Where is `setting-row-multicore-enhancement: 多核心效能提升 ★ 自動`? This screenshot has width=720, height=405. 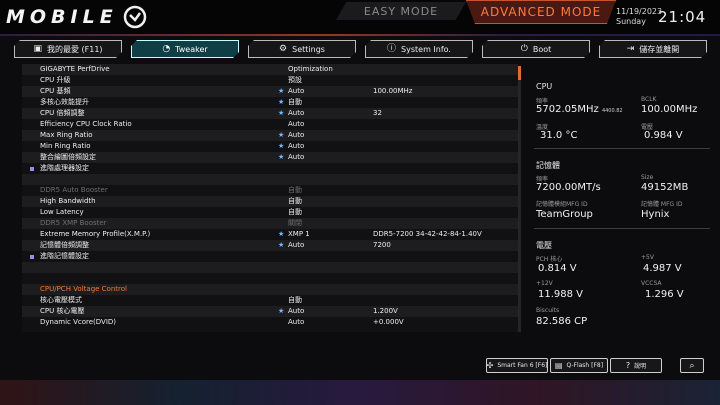 setting-row-multicore-enhancement: 多核心效能提升 ★ 自動 is located at coordinates (270, 102).